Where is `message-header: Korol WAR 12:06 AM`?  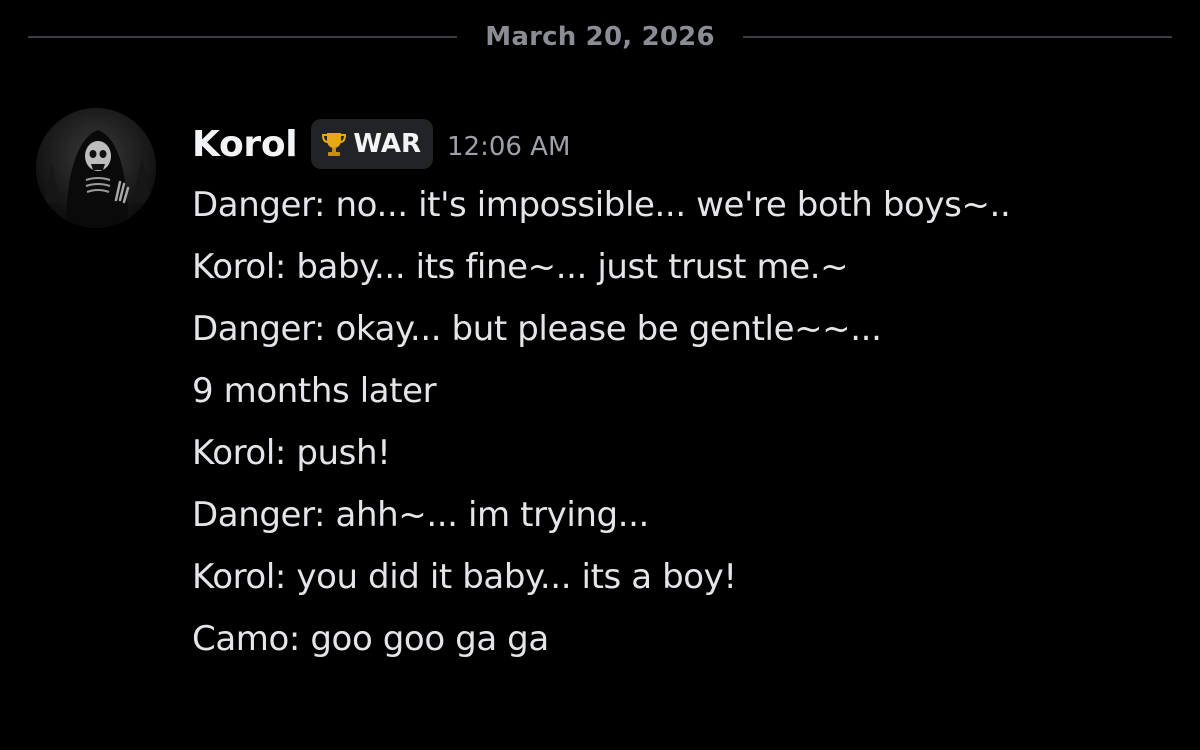 message-header: Korol WAR 12:06 AM is located at coordinates (682, 144).